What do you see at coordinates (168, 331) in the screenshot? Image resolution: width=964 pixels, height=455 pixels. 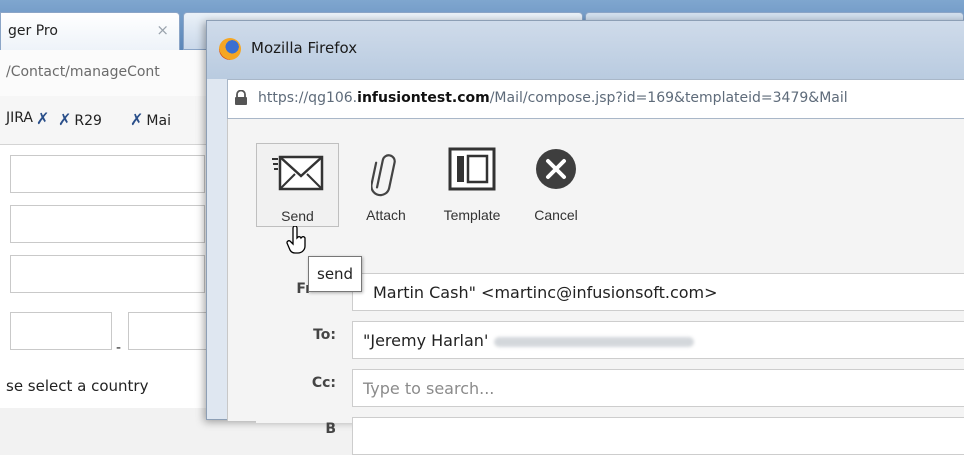 I see `phone-number-input` at bounding box center [168, 331].